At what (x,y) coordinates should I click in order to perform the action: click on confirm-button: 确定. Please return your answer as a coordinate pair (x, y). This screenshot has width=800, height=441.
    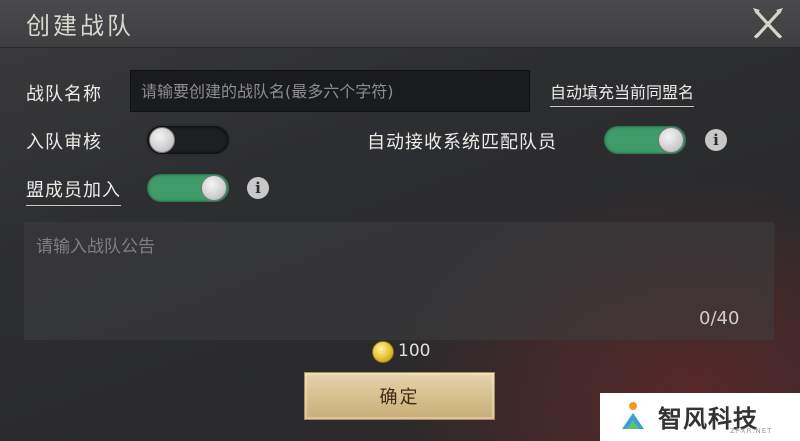
    Looking at the image, I should click on (399, 396).